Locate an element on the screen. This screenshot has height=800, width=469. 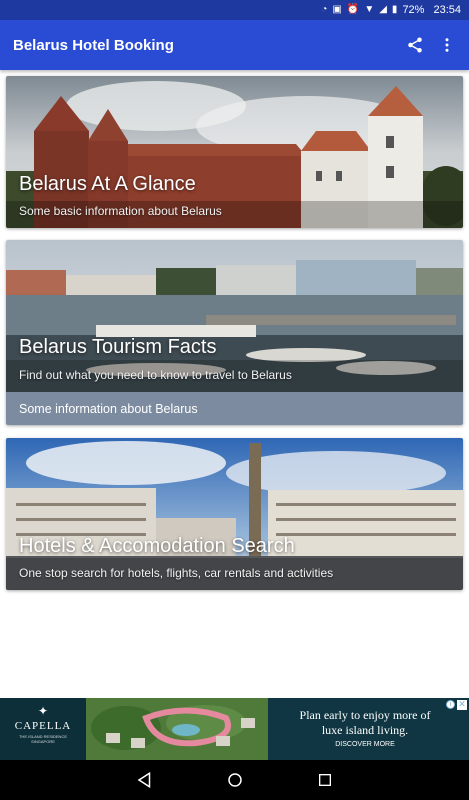
battery-percent: 72% is located at coordinates (413, 10).